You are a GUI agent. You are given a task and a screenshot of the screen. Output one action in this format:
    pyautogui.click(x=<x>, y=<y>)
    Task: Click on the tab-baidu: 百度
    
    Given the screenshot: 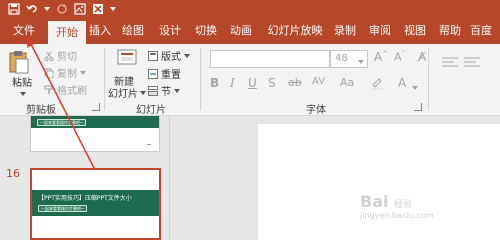 What is the action you would take?
    pyautogui.click(x=485, y=31)
    